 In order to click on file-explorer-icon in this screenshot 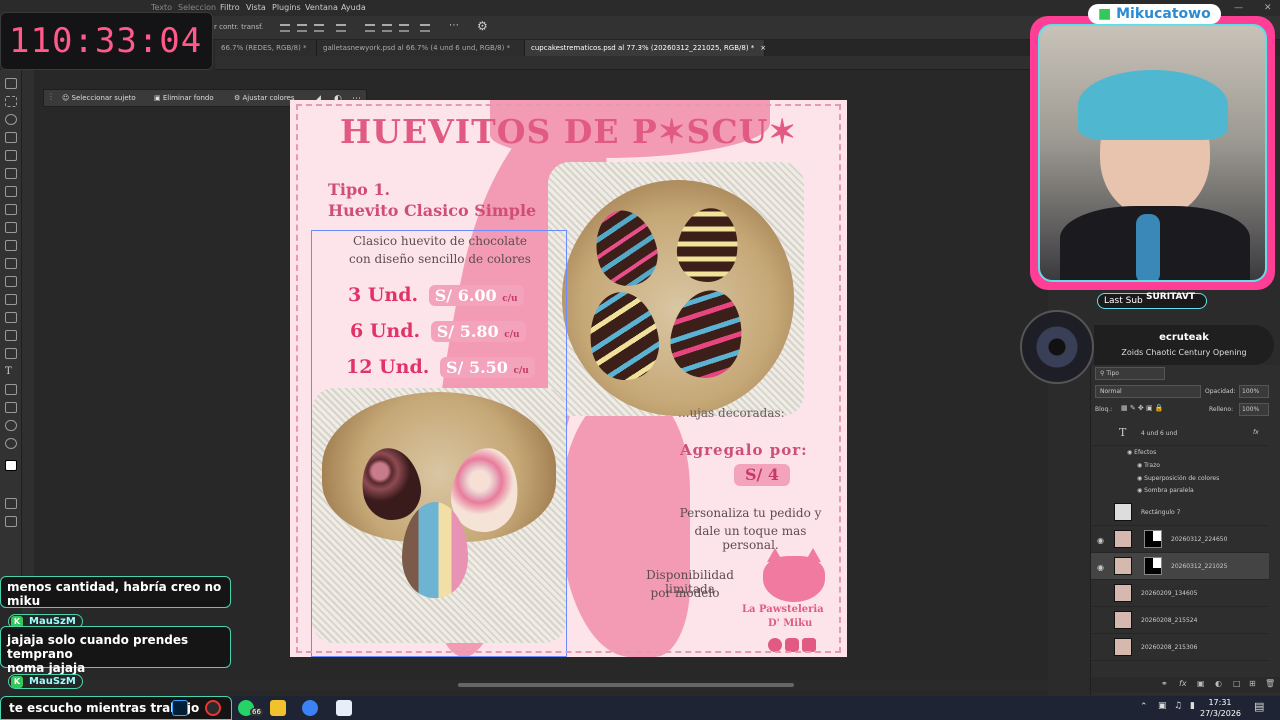, I will do `click(278, 708)`.